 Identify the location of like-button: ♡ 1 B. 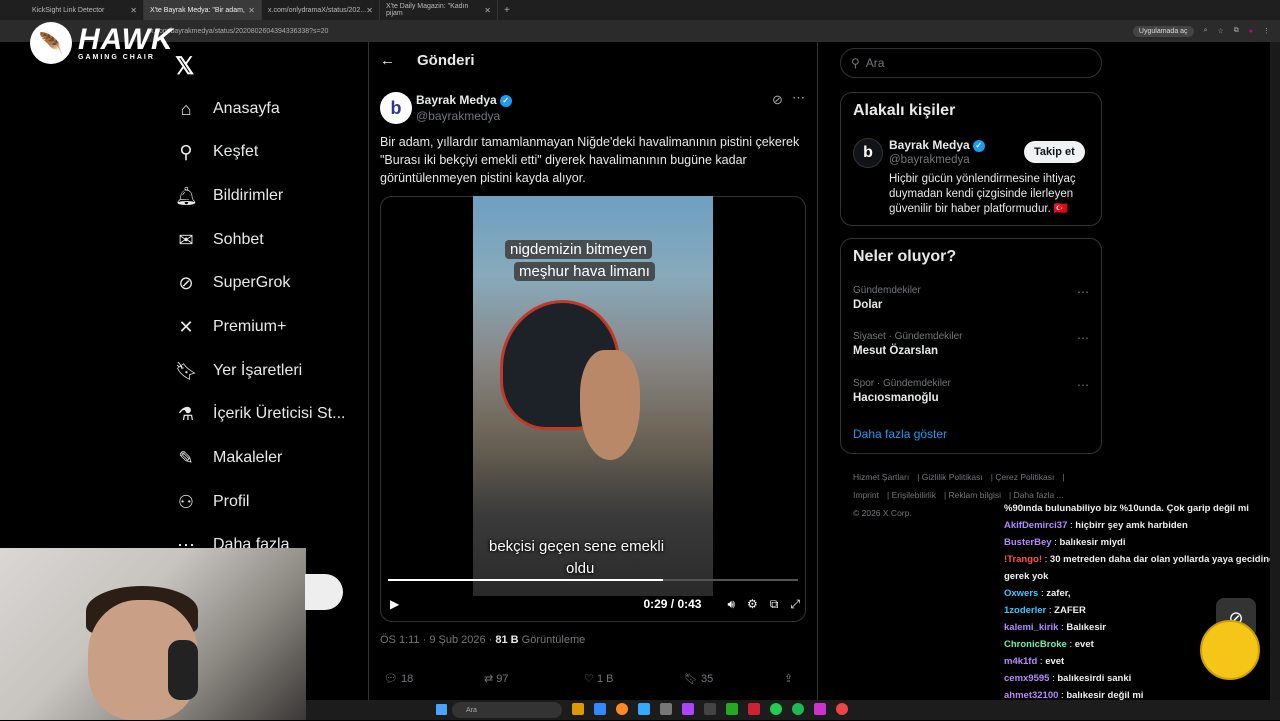
(634, 678).